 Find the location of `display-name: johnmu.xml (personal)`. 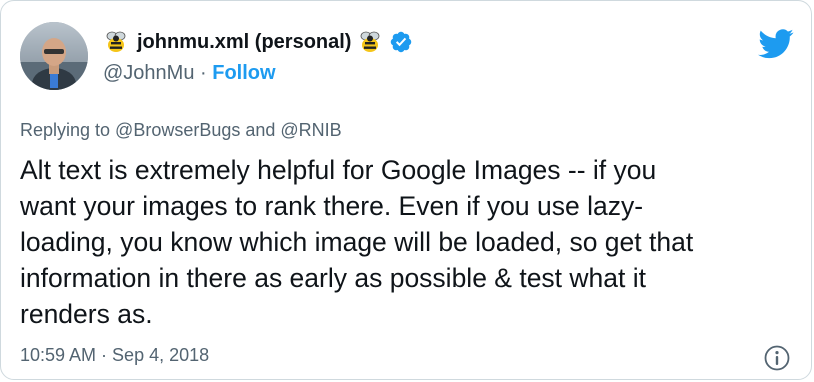

display-name: johnmu.xml (personal) is located at coordinates (244, 42).